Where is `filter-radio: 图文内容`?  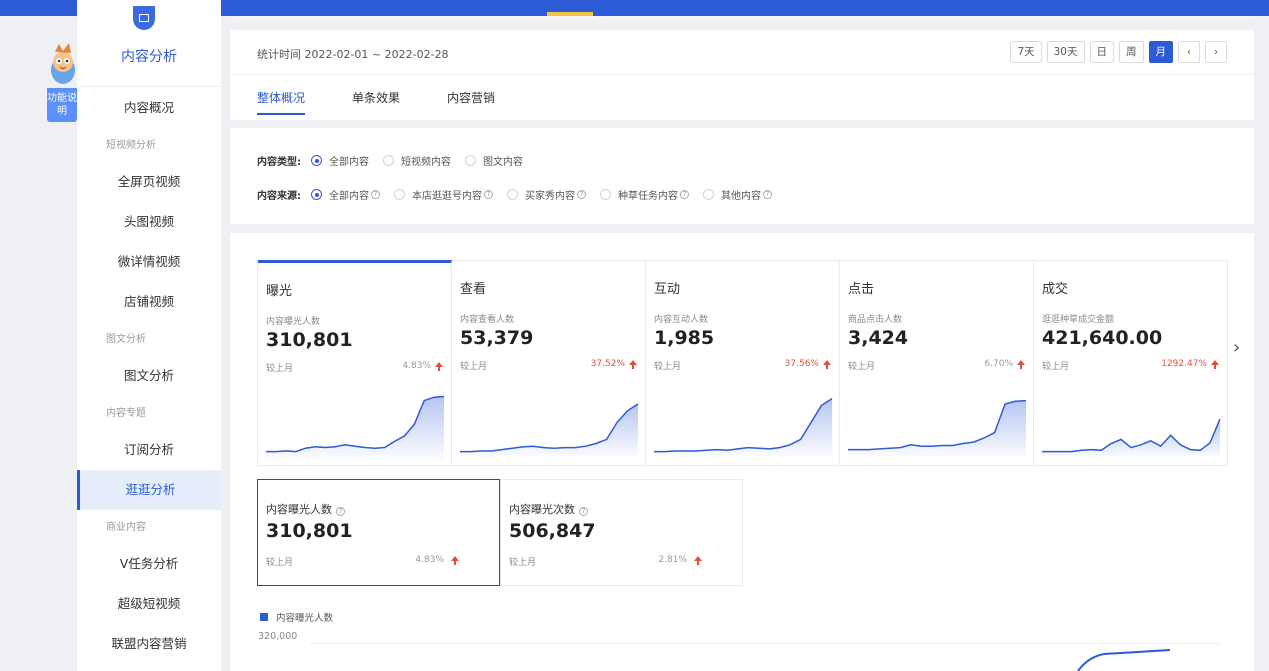
filter-radio: 图文内容 is located at coordinates (494, 160).